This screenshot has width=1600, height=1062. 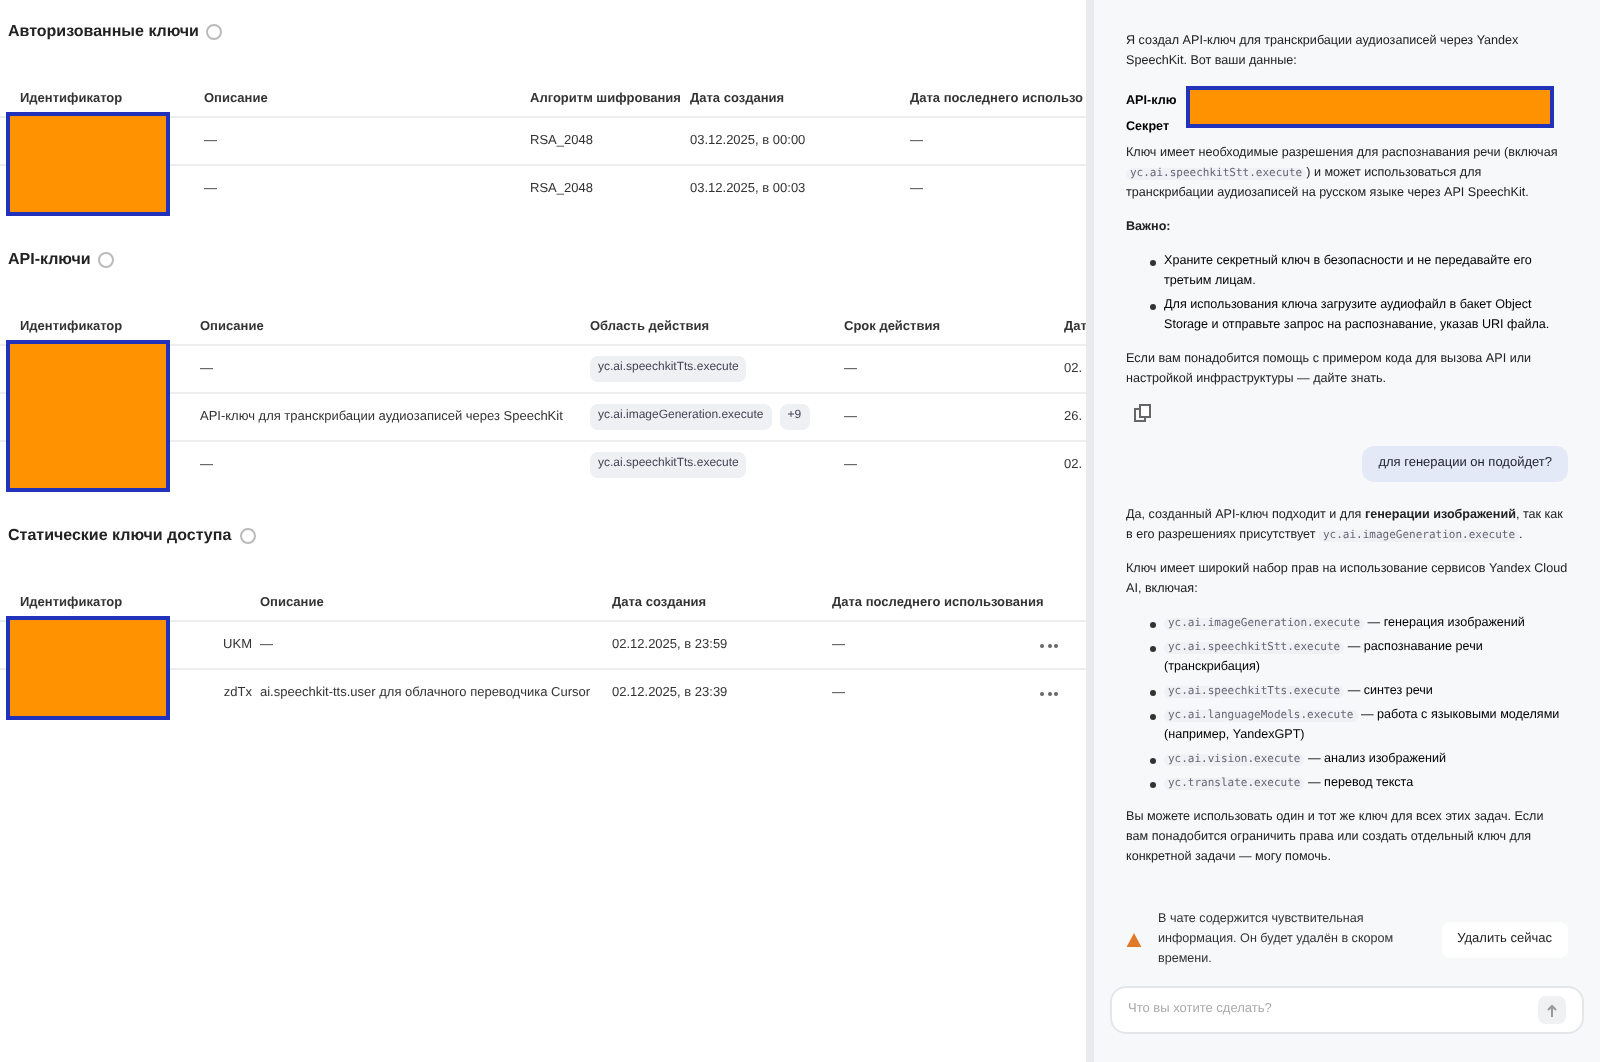 I want to click on warning-icon, so click(x=1134, y=940).